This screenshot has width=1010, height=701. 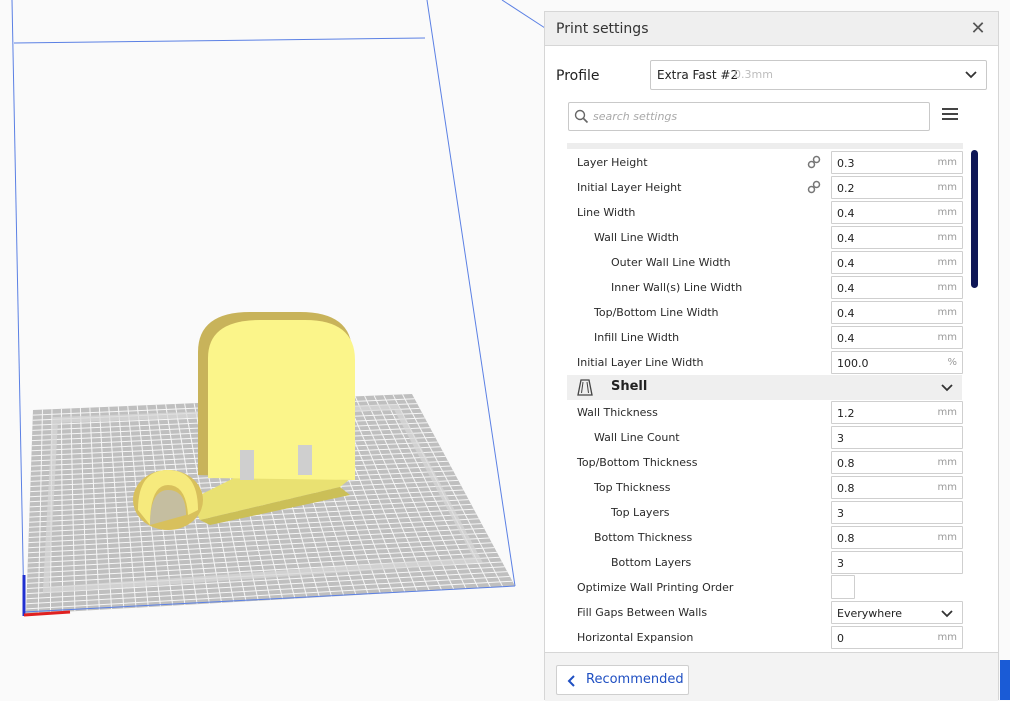 I want to click on list-item, so click(x=765, y=146).